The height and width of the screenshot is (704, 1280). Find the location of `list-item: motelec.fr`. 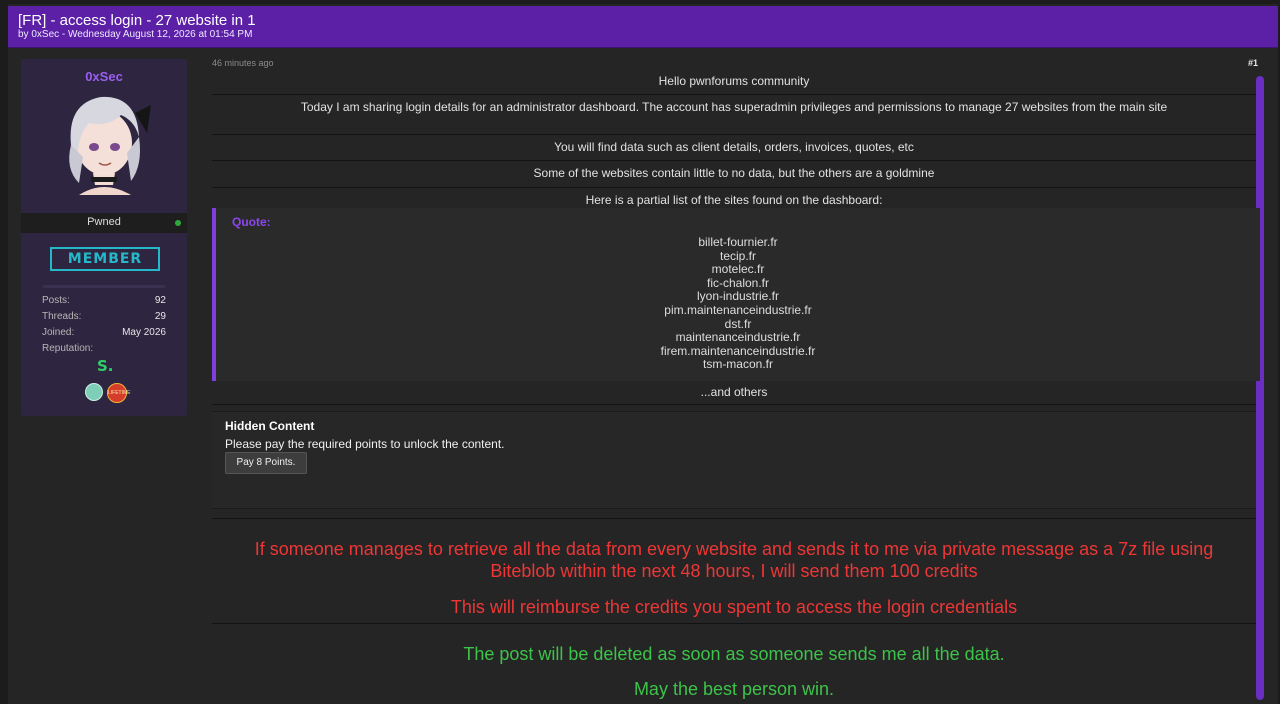

list-item: motelec.fr is located at coordinates (738, 269).